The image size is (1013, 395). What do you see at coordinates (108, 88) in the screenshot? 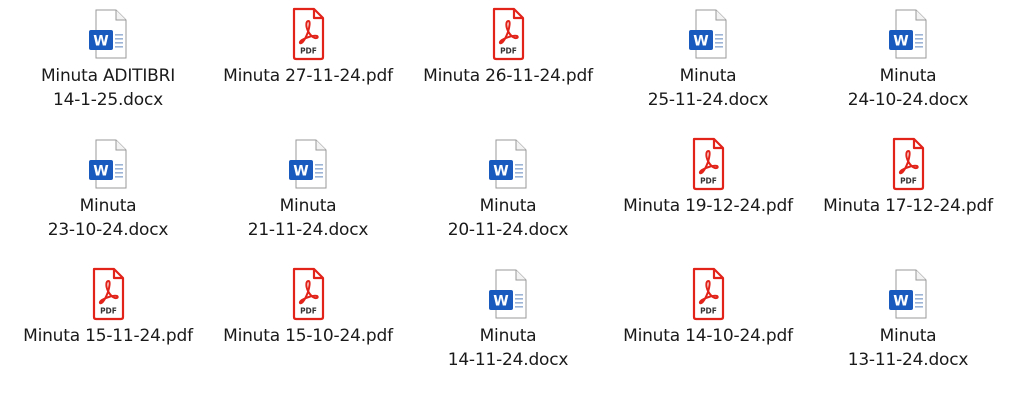
I see `file-name: Minuta ADITIBRI 14-1-25.docx` at bounding box center [108, 88].